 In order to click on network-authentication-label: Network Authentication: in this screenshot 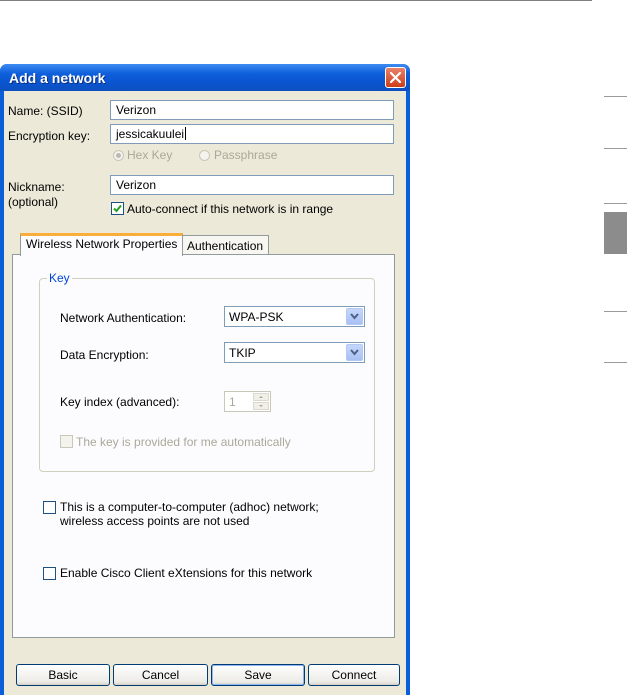, I will do `click(123, 318)`.